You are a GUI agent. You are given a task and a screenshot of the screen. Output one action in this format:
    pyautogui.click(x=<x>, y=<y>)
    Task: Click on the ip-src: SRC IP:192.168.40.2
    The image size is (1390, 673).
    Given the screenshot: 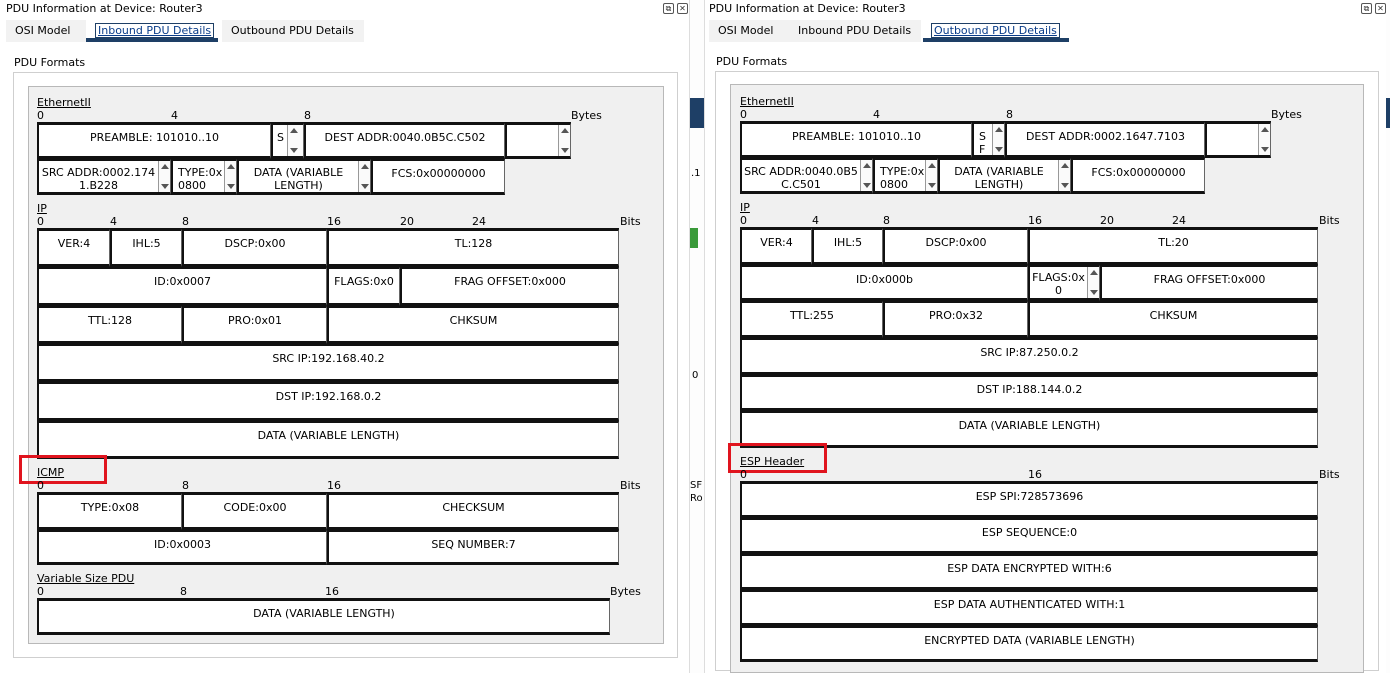 What is the action you would take?
    pyautogui.click(x=328, y=363)
    